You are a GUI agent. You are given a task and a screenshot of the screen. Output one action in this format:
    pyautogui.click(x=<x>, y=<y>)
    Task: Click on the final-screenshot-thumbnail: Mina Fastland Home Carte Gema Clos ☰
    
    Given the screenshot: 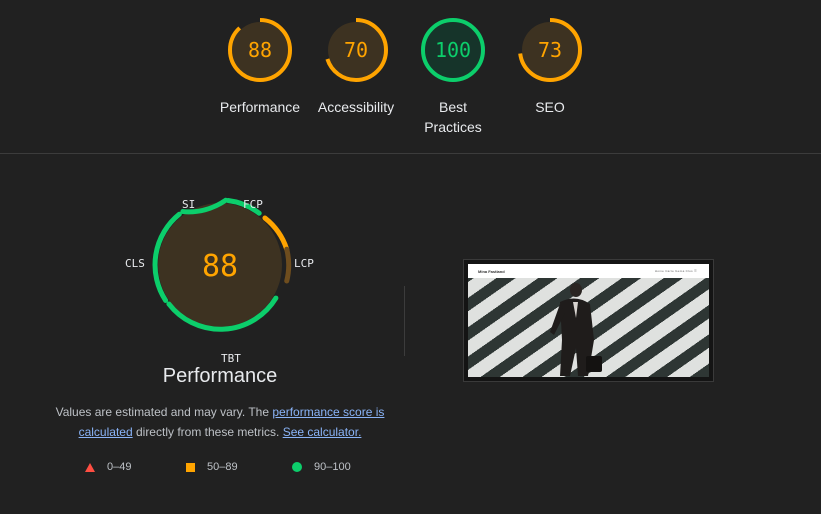 What is the action you would take?
    pyautogui.click(x=588, y=320)
    